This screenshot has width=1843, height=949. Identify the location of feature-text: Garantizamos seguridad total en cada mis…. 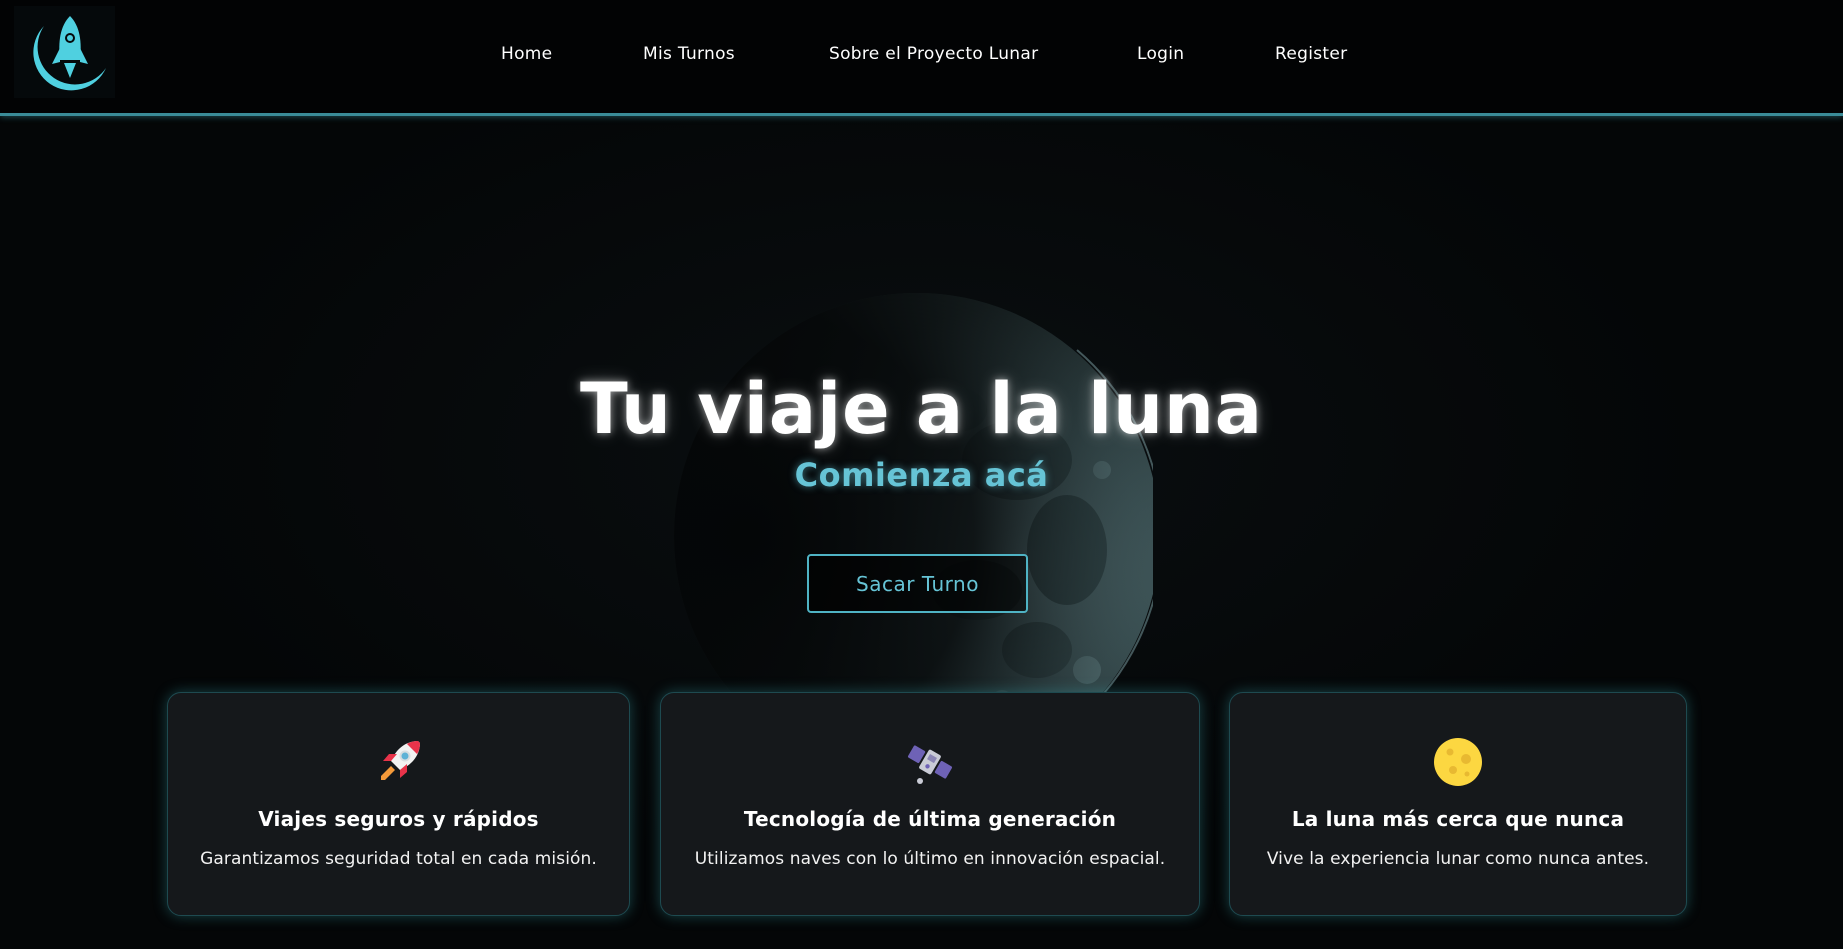
(398, 859).